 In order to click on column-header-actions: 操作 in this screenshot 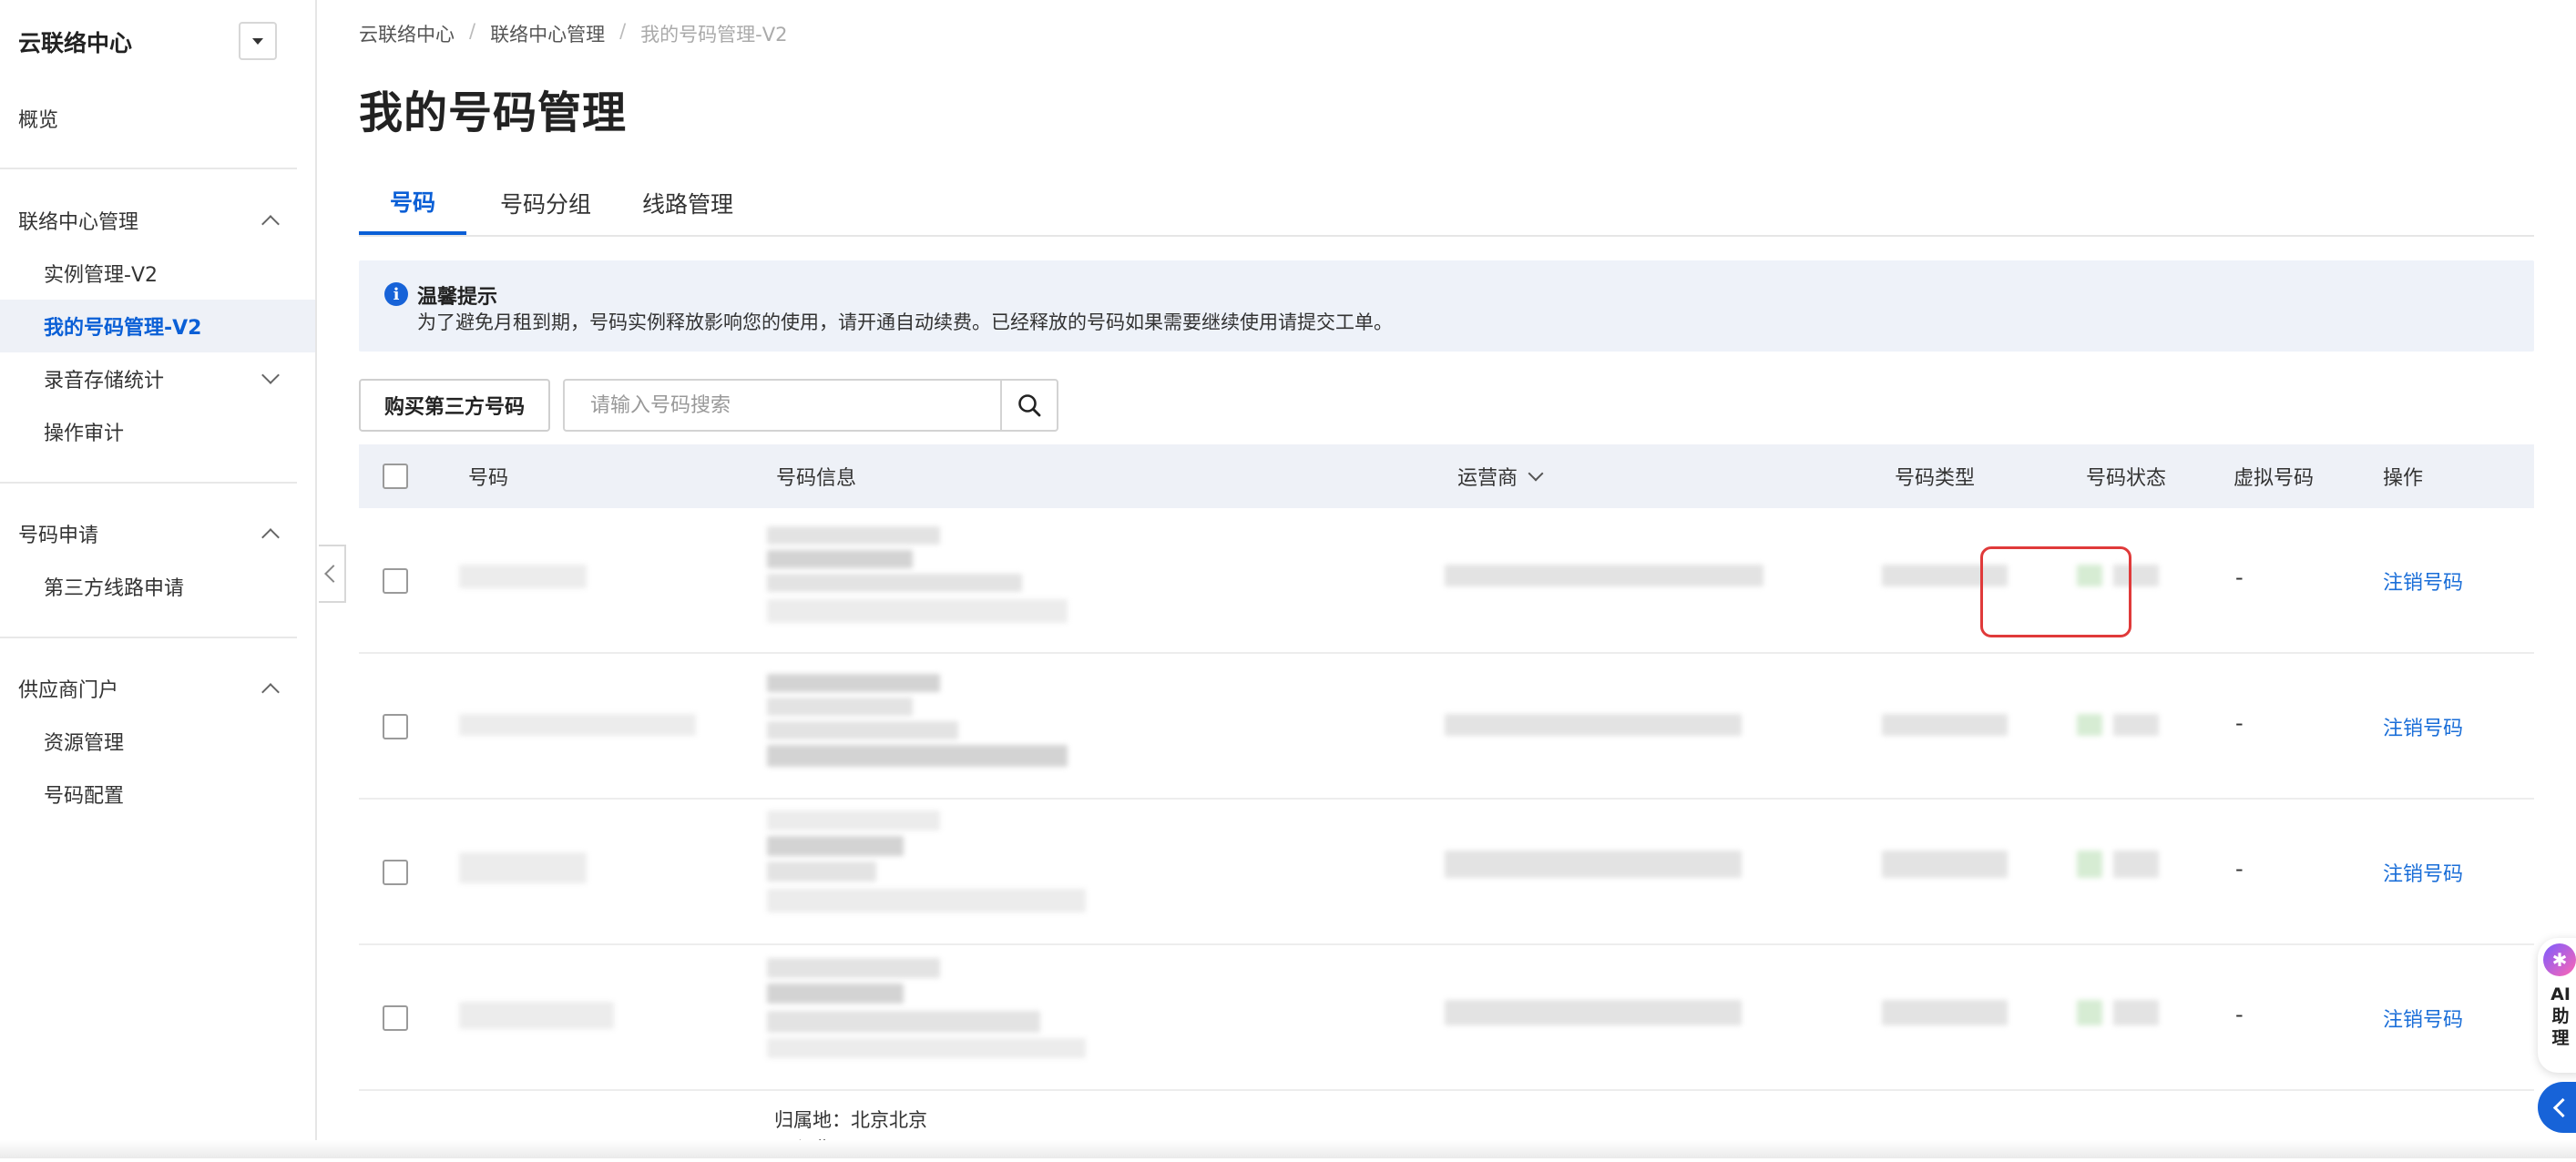, I will do `click(2403, 478)`.